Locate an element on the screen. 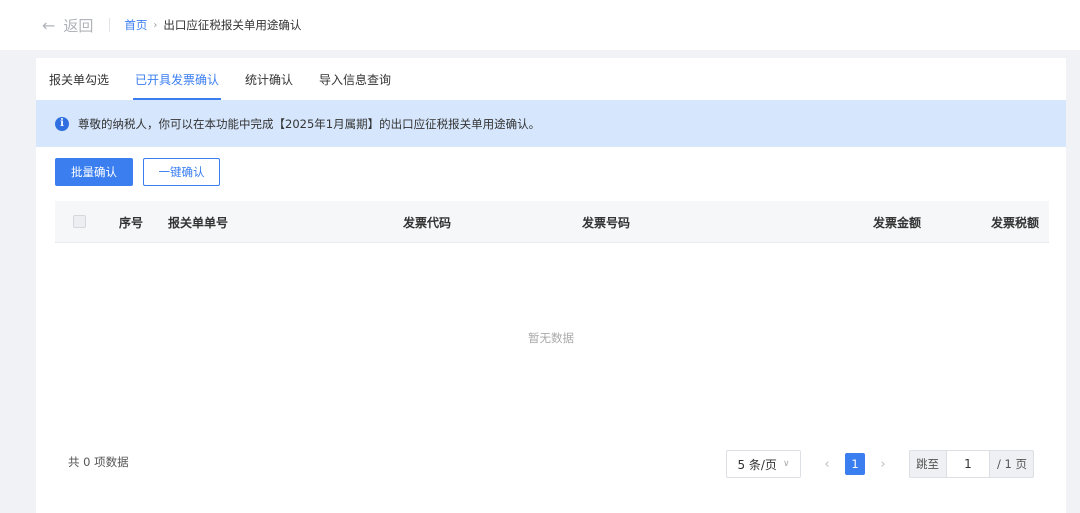 The height and width of the screenshot is (513, 1080). tab-invoice-confirm: 已开具发票确认 is located at coordinates (177, 79).